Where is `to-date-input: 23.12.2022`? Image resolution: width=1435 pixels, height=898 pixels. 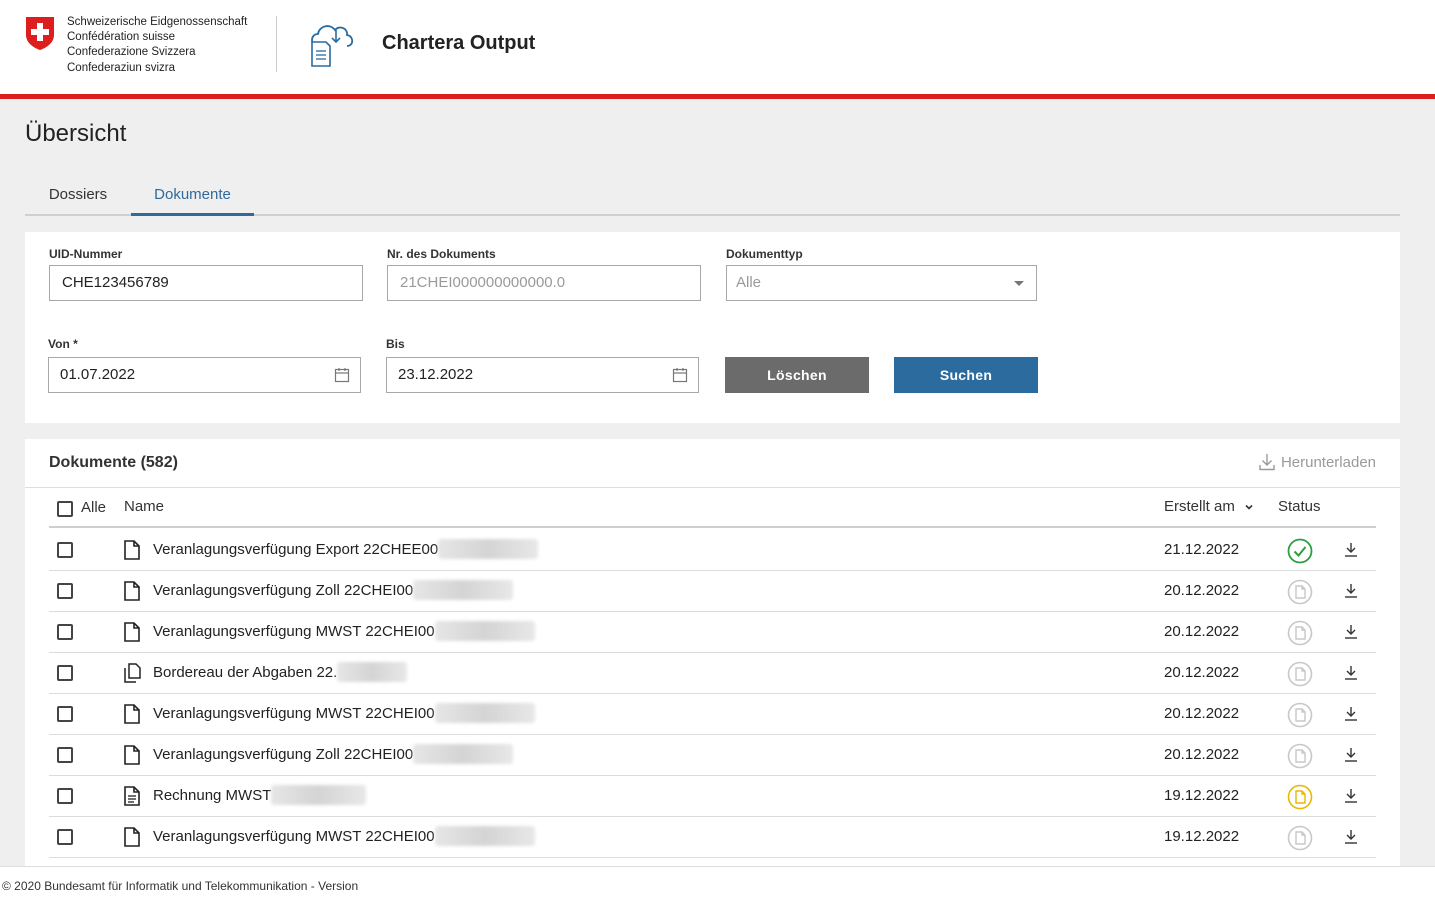
to-date-input: 23.12.2022 is located at coordinates (542, 375).